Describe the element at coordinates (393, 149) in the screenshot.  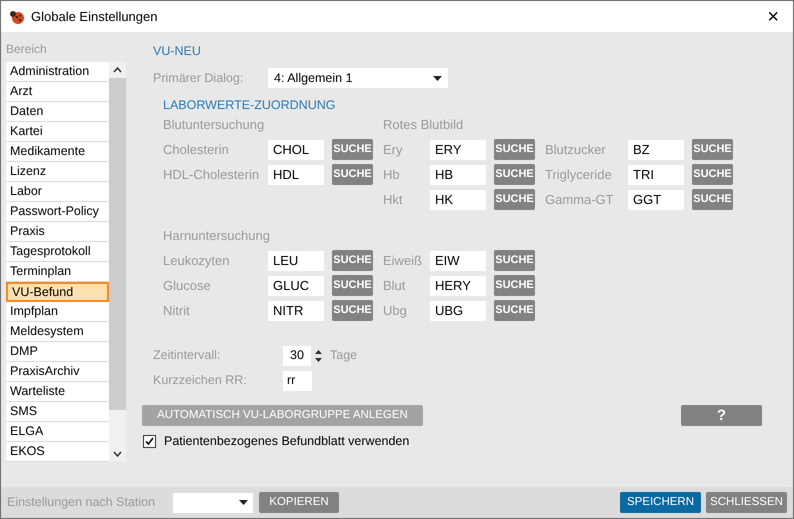
I see `field-label: Ery` at that location.